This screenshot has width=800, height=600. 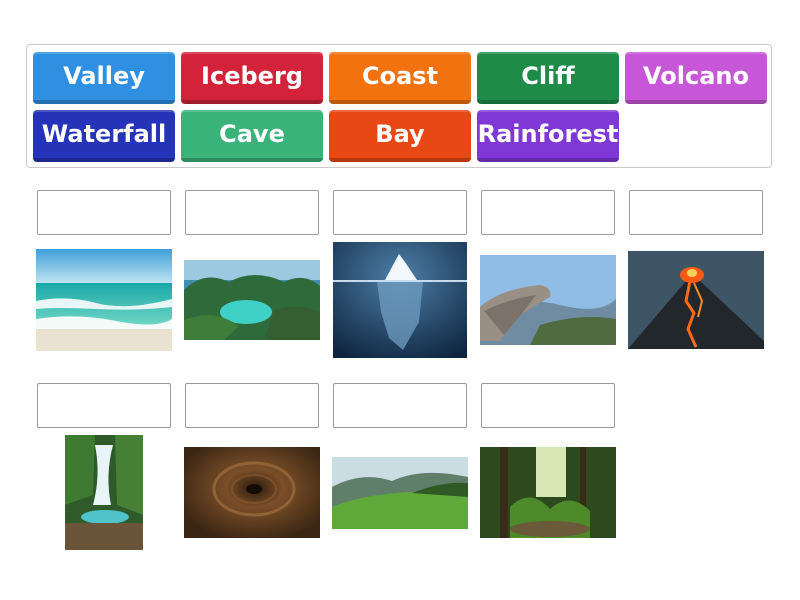 I want to click on rock-cliff-photo-icon, so click(x=548, y=300).